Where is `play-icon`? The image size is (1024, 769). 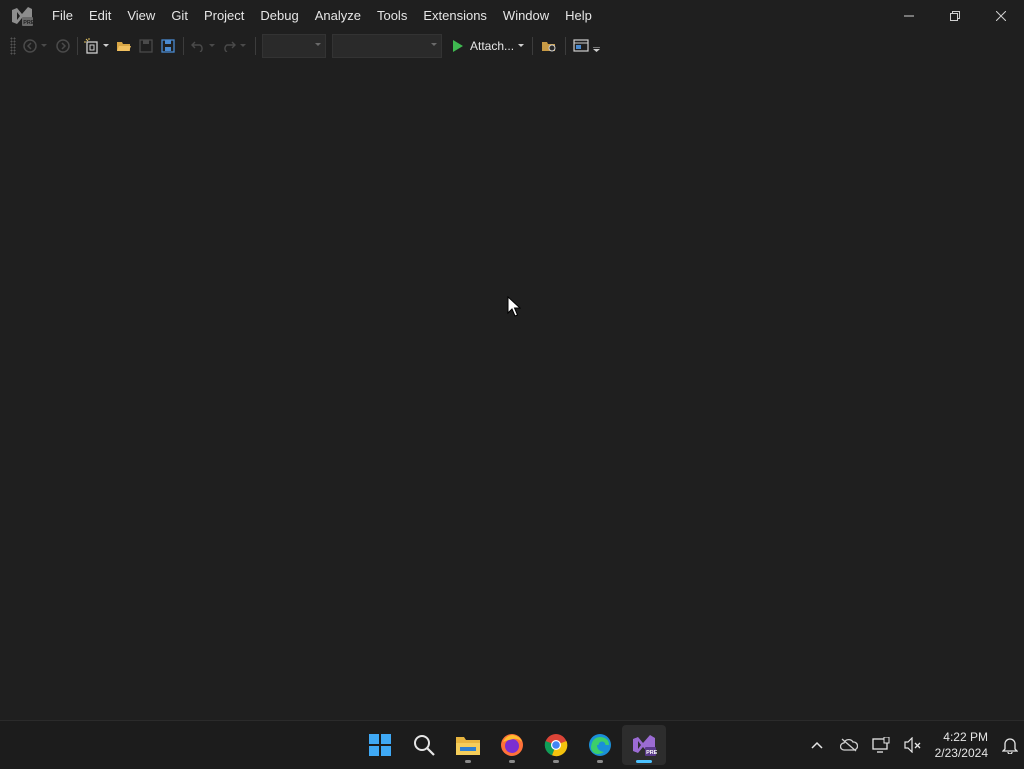
play-icon is located at coordinates (458, 46).